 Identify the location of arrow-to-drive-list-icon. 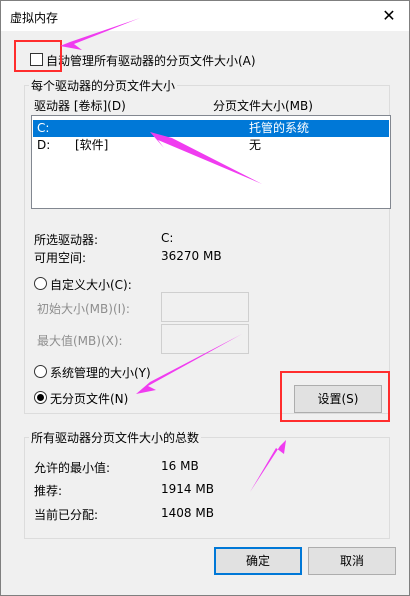
(206, 158).